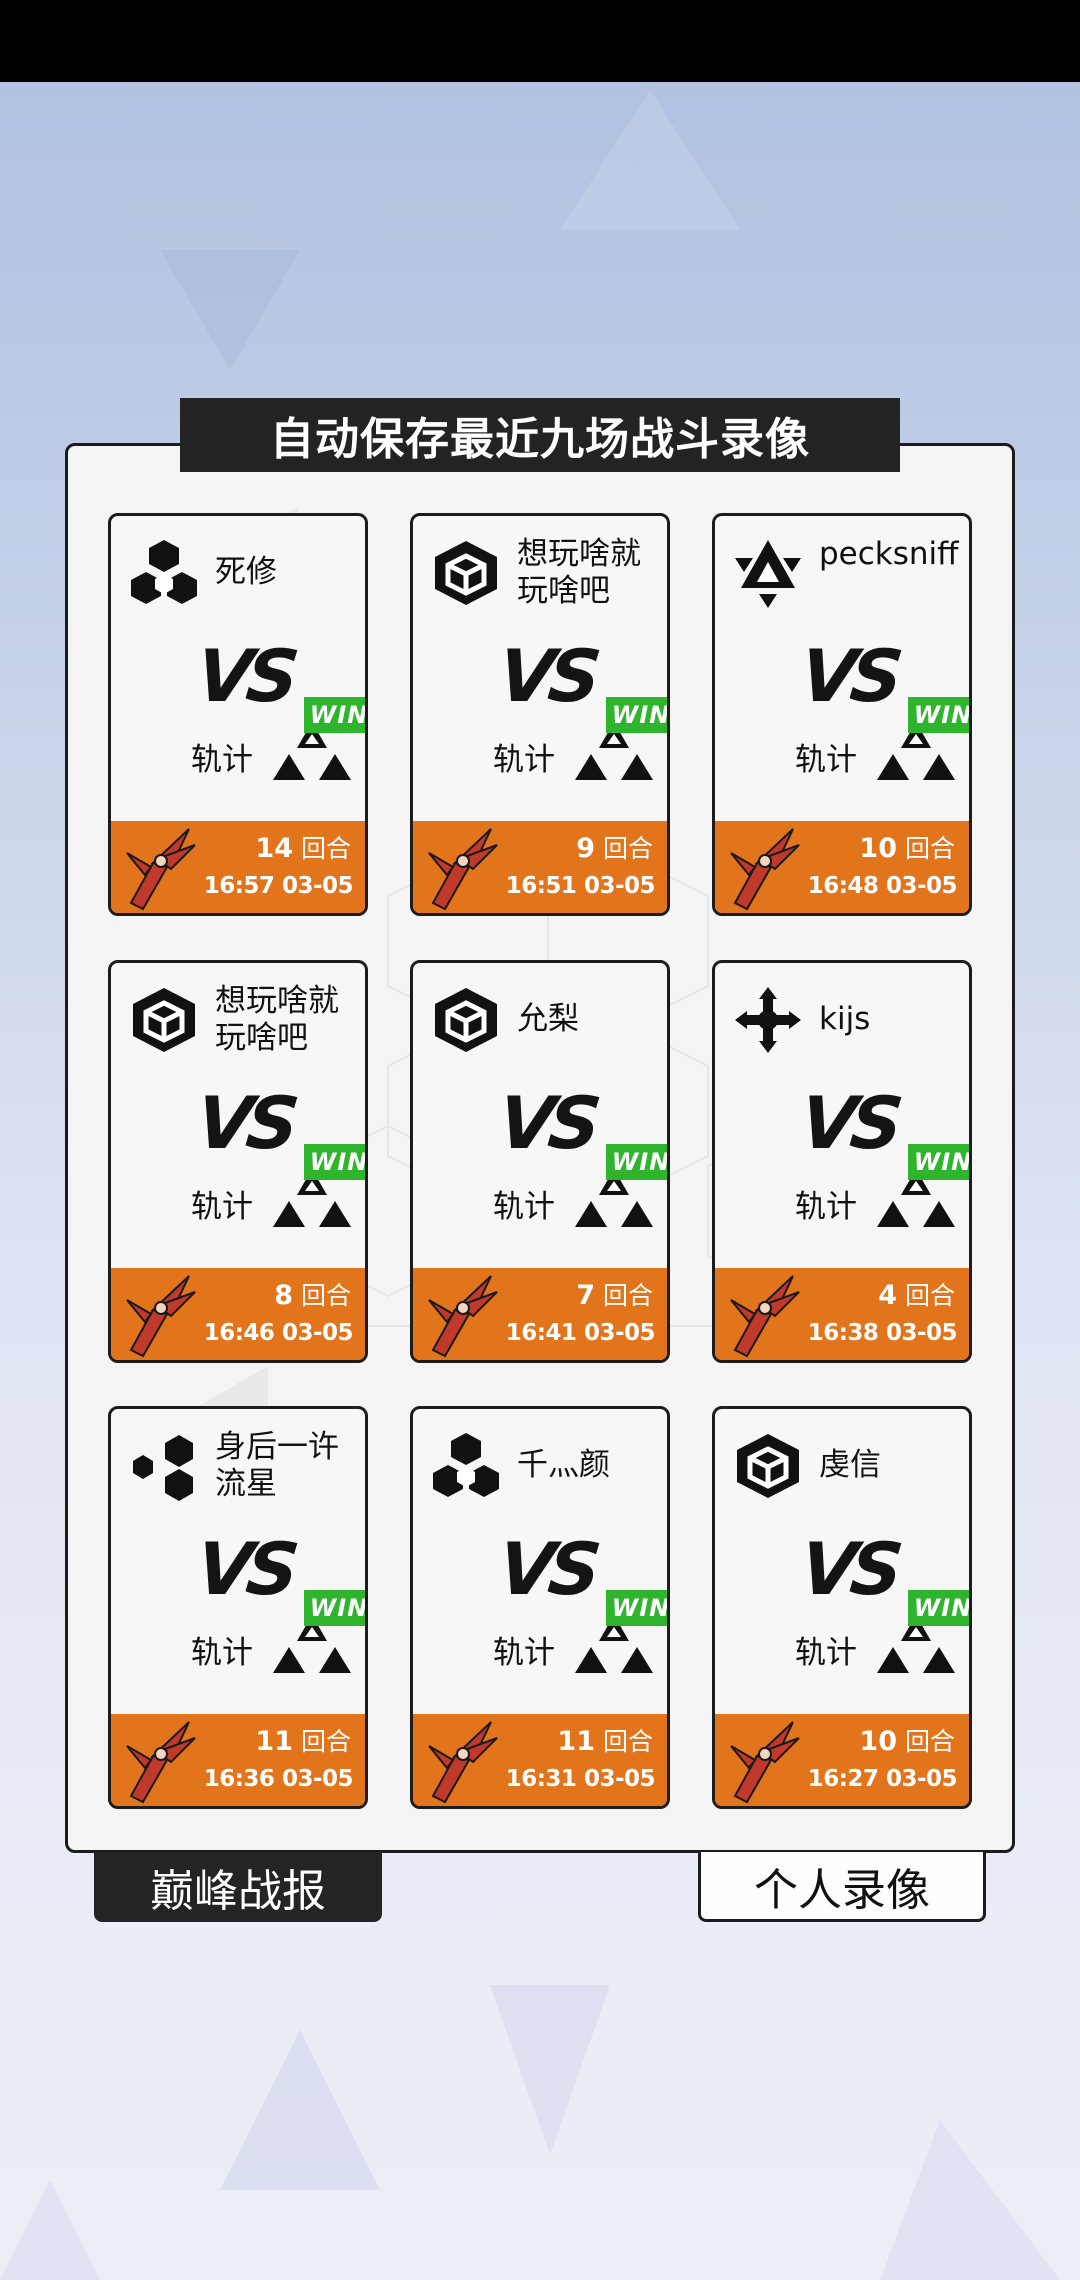 This screenshot has width=1080, height=2280. I want to click on card-footer: 9 回合 16:51 03-05, so click(540, 867).